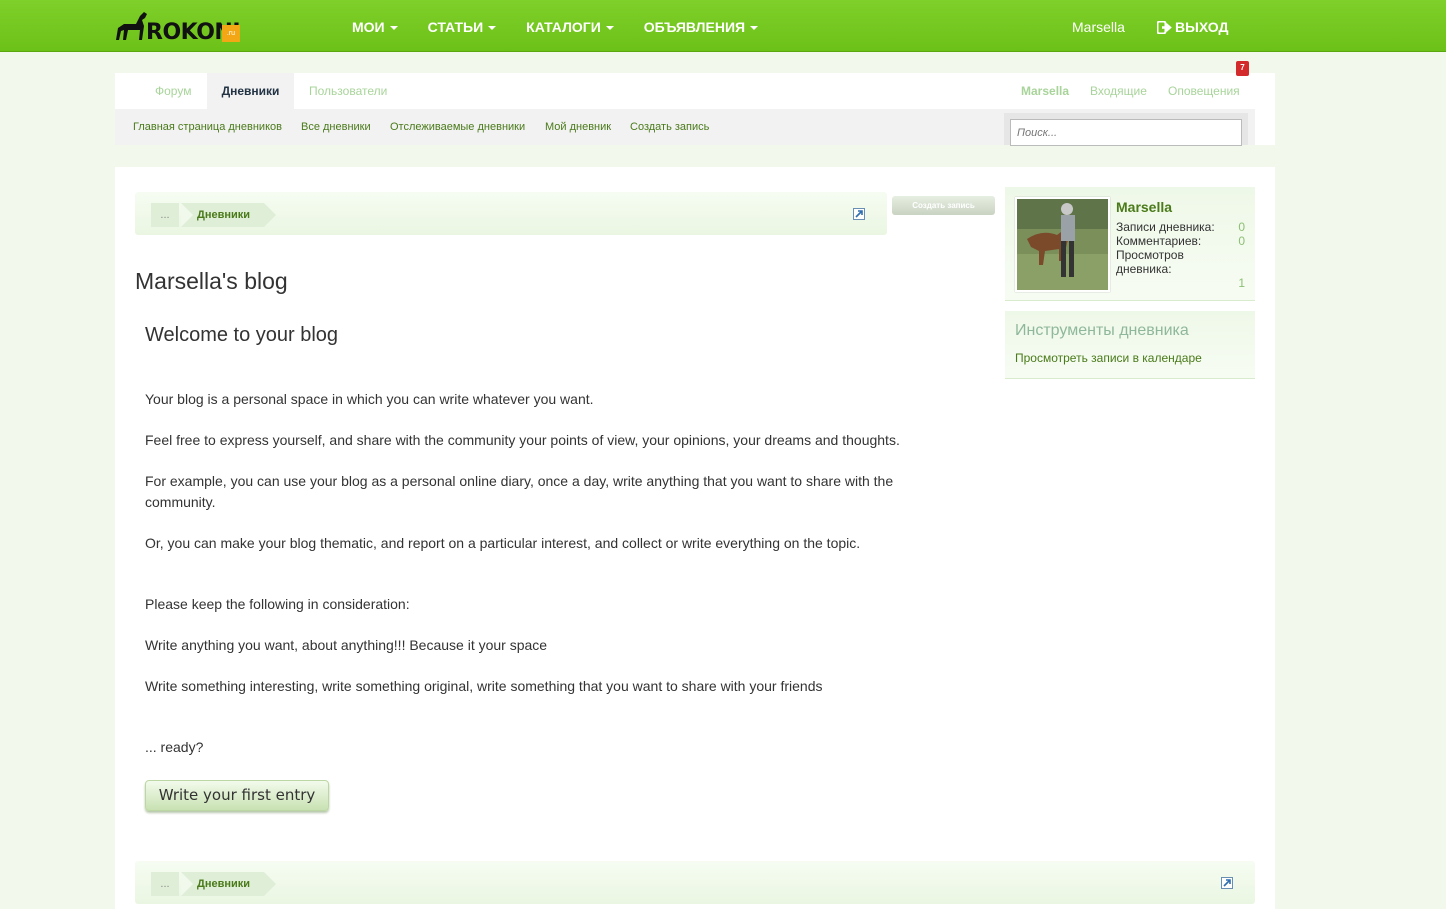 The image size is (1446, 909). I want to click on main-menu: МОИ СТАТЬИ КАТАЛОГИ ОБЪЯВЛЕНИЯ, so click(570, 26).